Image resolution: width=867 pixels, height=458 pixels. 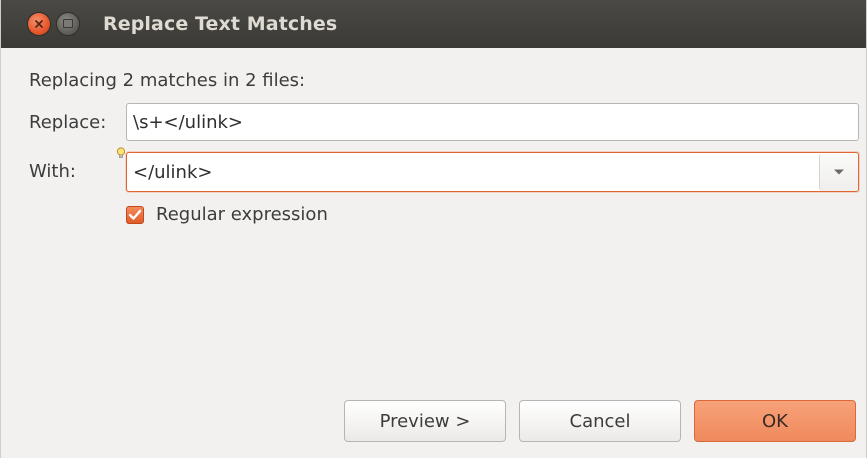 I want to click on regex-label: Regular expression, so click(x=242, y=214).